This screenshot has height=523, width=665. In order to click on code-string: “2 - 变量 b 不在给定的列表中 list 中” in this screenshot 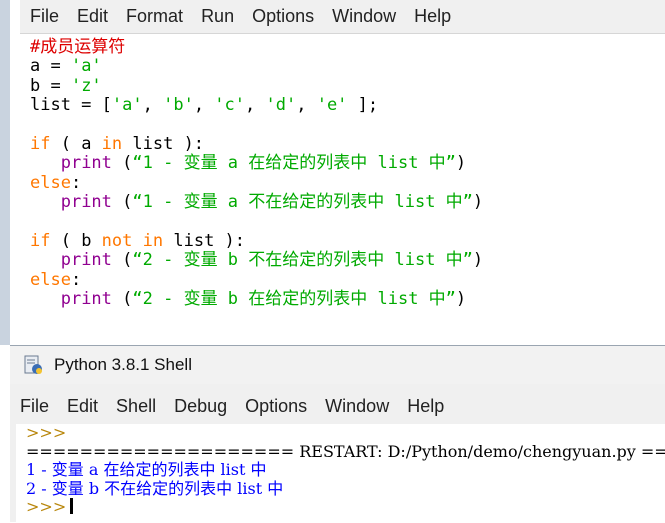, I will do `click(302, 260)`.